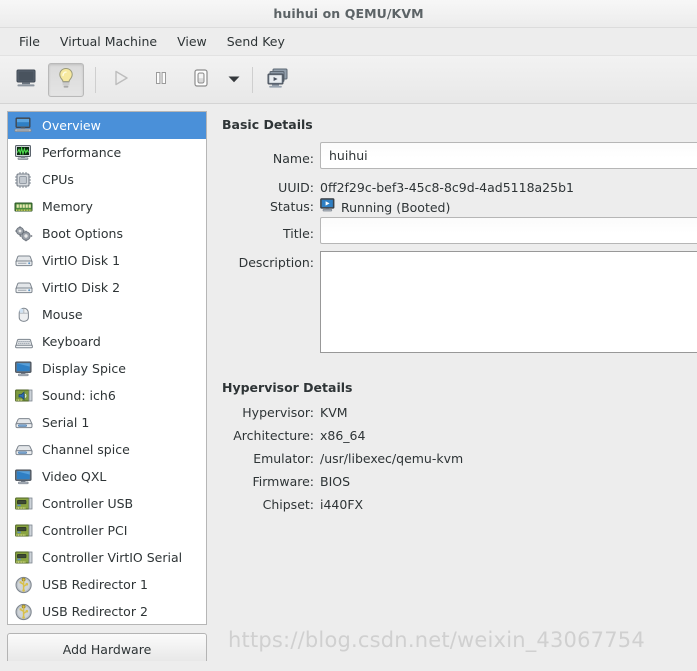 This screenshot has width=697, height=671. Describe the element at coordinates (29, 41) in the screenshot. I see `menu-file: File` at that location.